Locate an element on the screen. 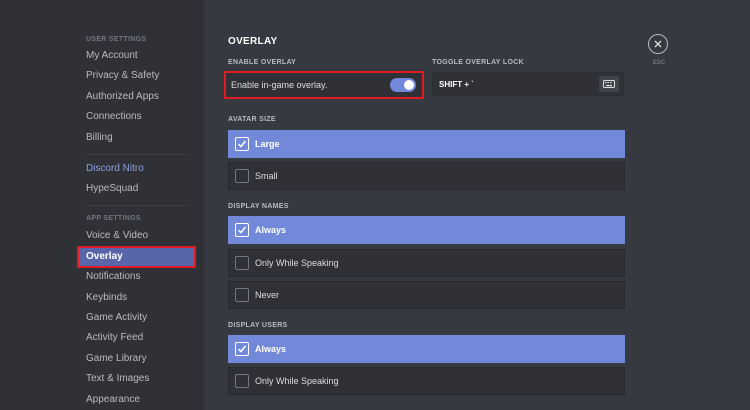 The width and height of the screenshot is (750, 410). avatar-size-small-option: Small is located at coordinates (426, 176).